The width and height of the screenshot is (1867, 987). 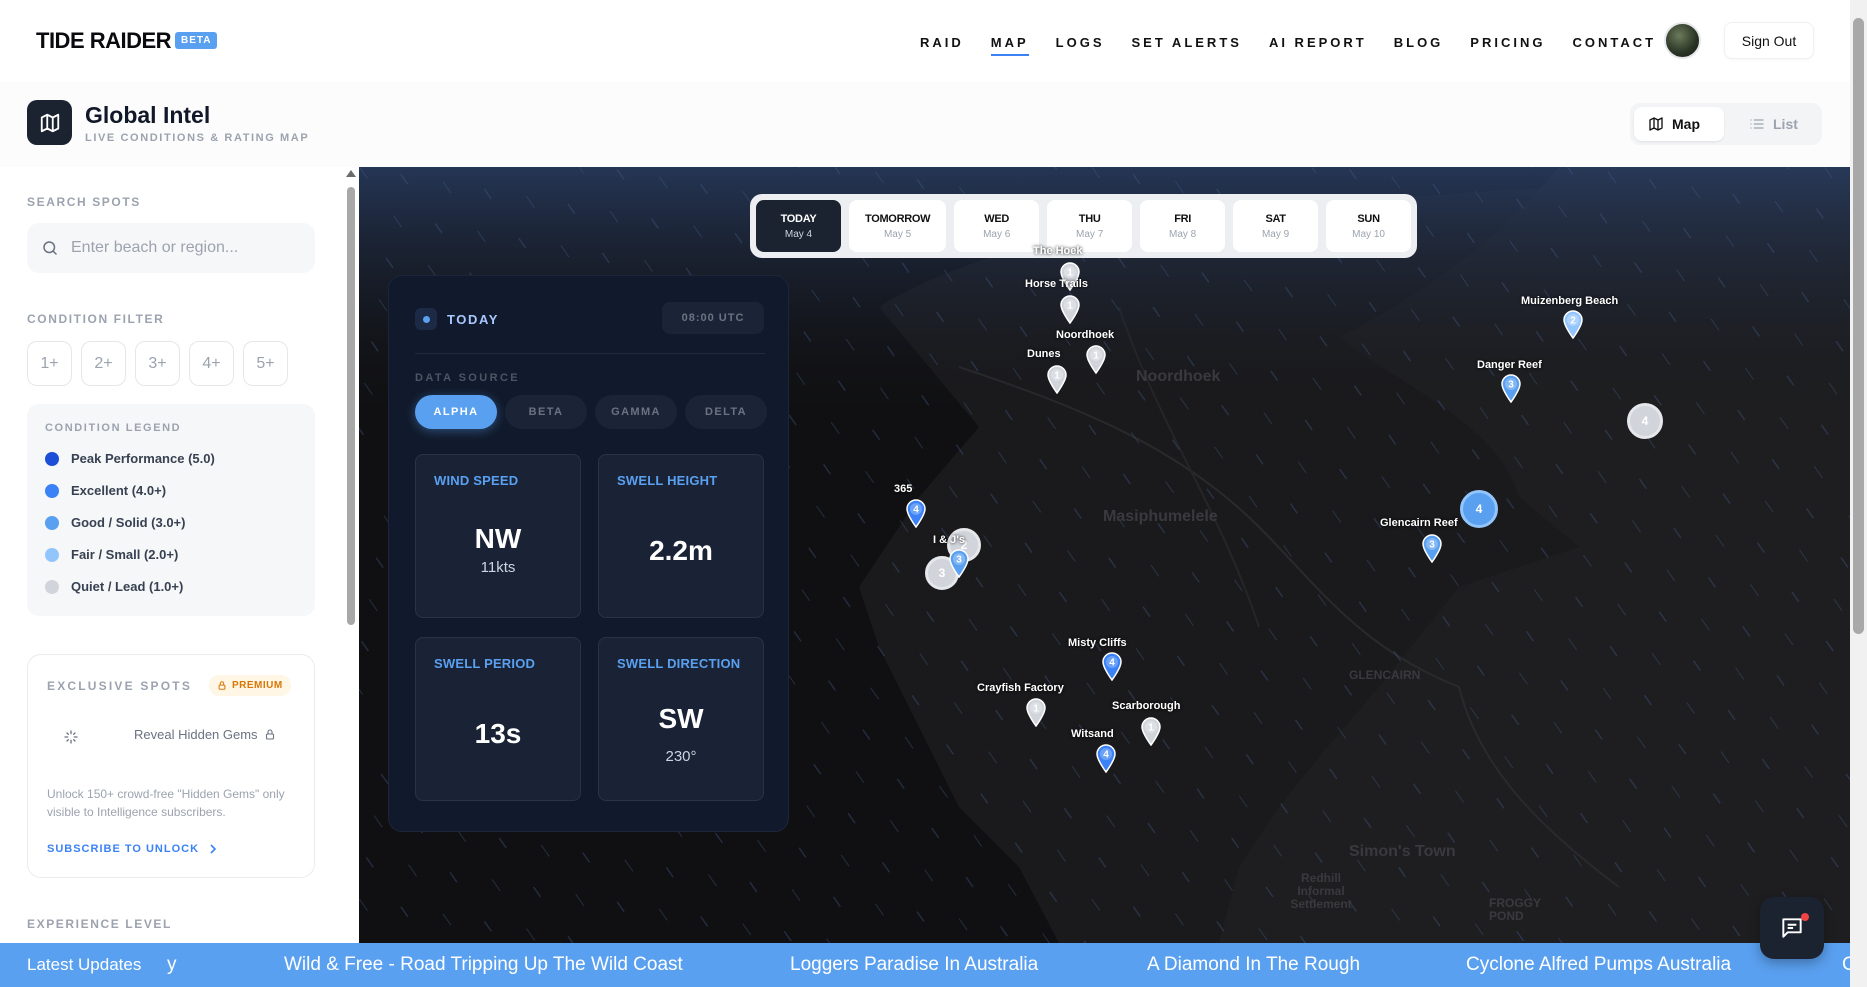 I want to click on day-tab-sun: SUN May 10, so click(x=1369, y=226).